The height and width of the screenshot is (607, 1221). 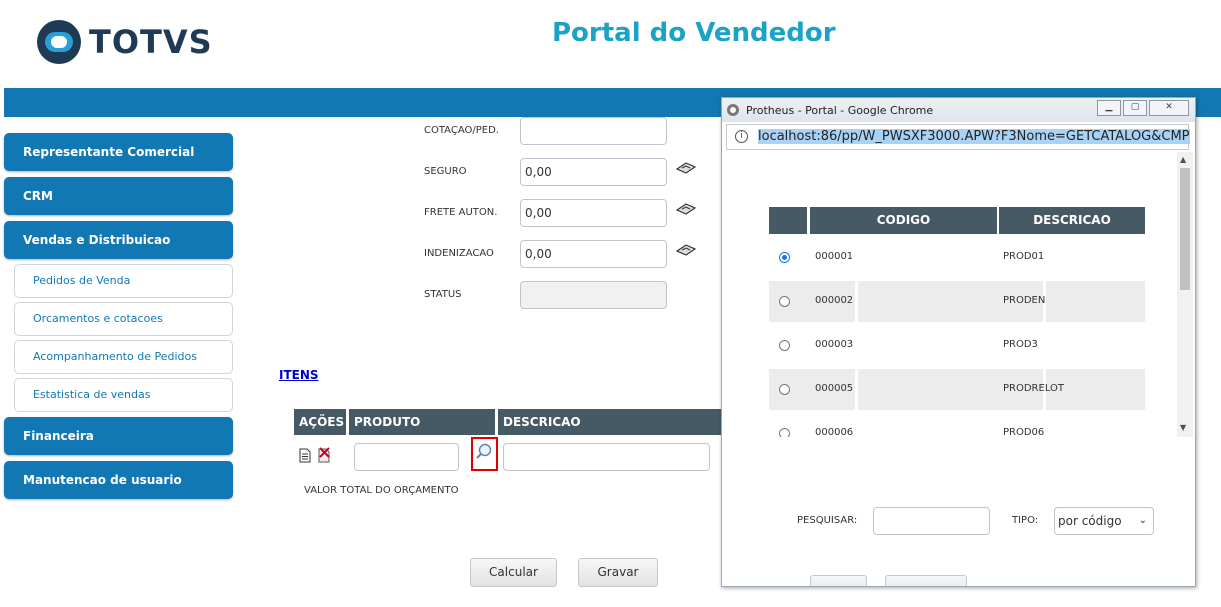 What do you see at coordinates (957, 389) in the screenshot?
I see `catalog-row: 000005 PRODRELOT` at bounding box center [957, 389].